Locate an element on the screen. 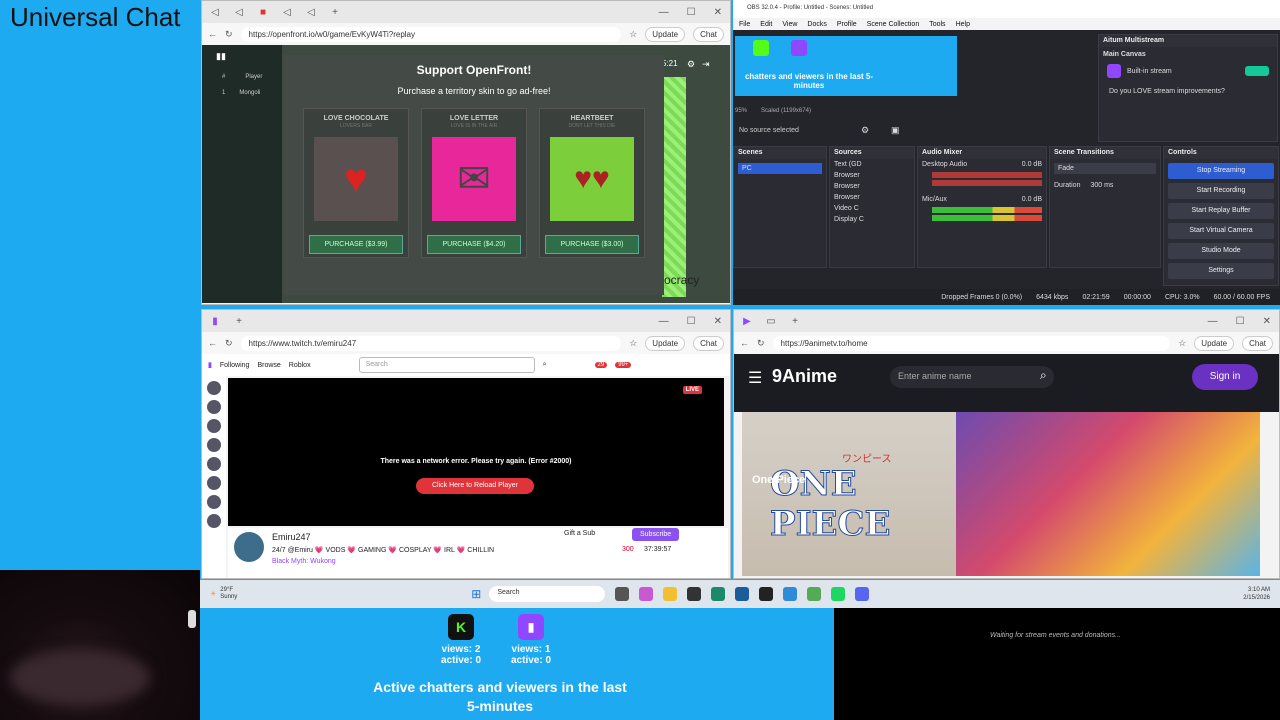  reload-player-button: Click Here to Reload Player is located at coordinates (475, 486).